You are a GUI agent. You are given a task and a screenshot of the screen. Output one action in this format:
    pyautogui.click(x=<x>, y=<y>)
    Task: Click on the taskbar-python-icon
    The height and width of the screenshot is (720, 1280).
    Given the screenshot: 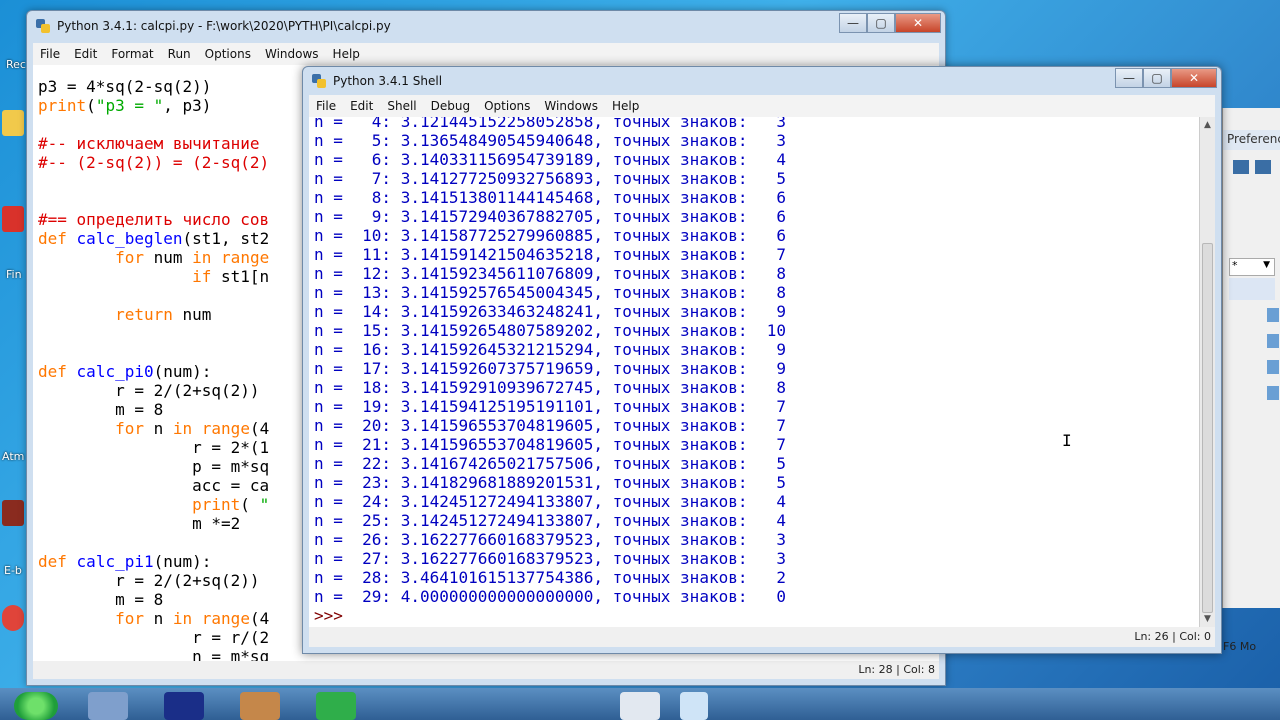 What is the action you would take?
    pyautogui.click(x=640, y=706)
    